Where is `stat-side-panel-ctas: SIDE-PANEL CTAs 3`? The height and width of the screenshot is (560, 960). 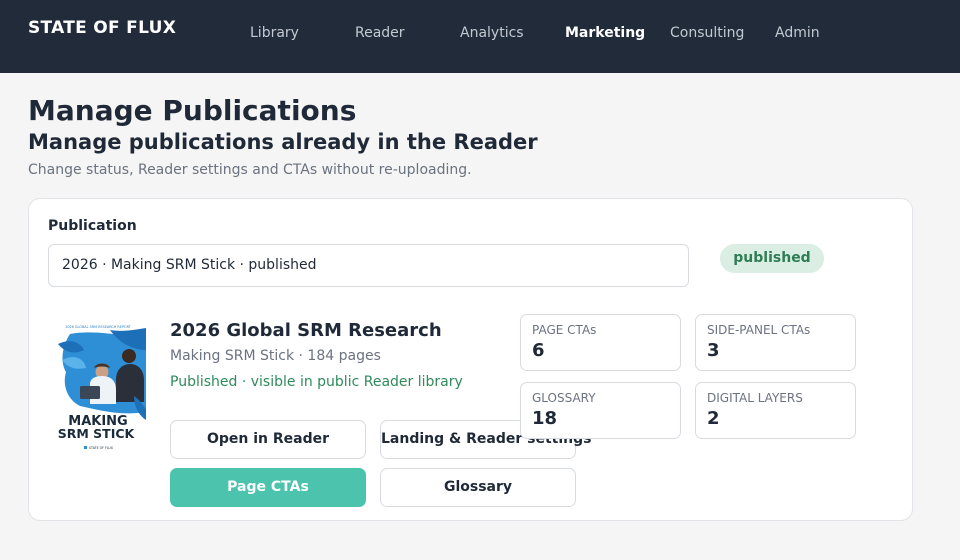
stat-side-panel-ctas: SIDE-PANEL CTAs 3 is located at coordinates (775, 342).